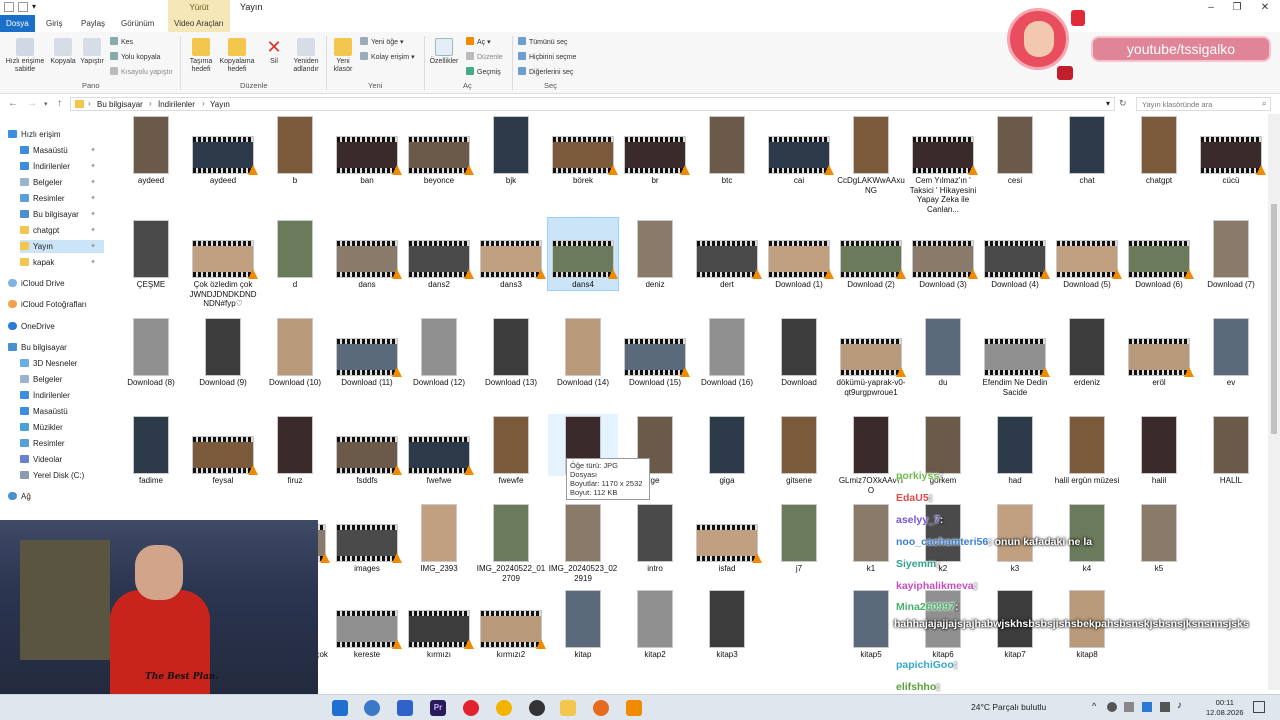 The image size is (1280, 720). Describe the element at coordinates (120, 104) in the screenshot. I see `breadcrumb-this-pc: Bu bilgisayar` at that location.